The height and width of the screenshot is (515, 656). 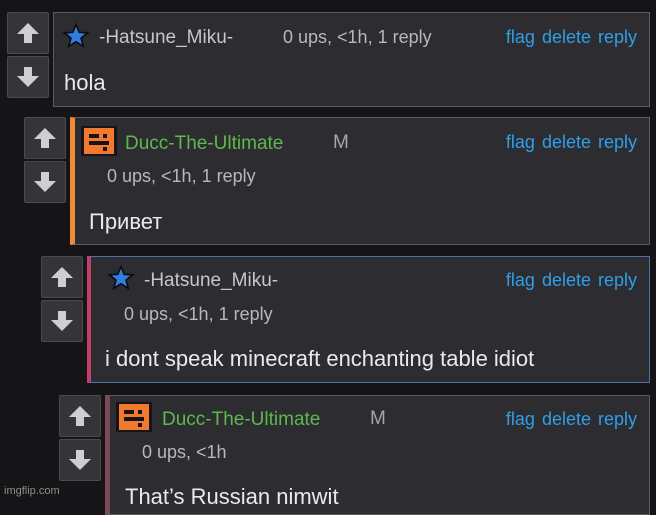 What do you see at coordinates (126, 221) in the screenshot?
I see `comment-body: Привет` at bounding box center [126, 221].